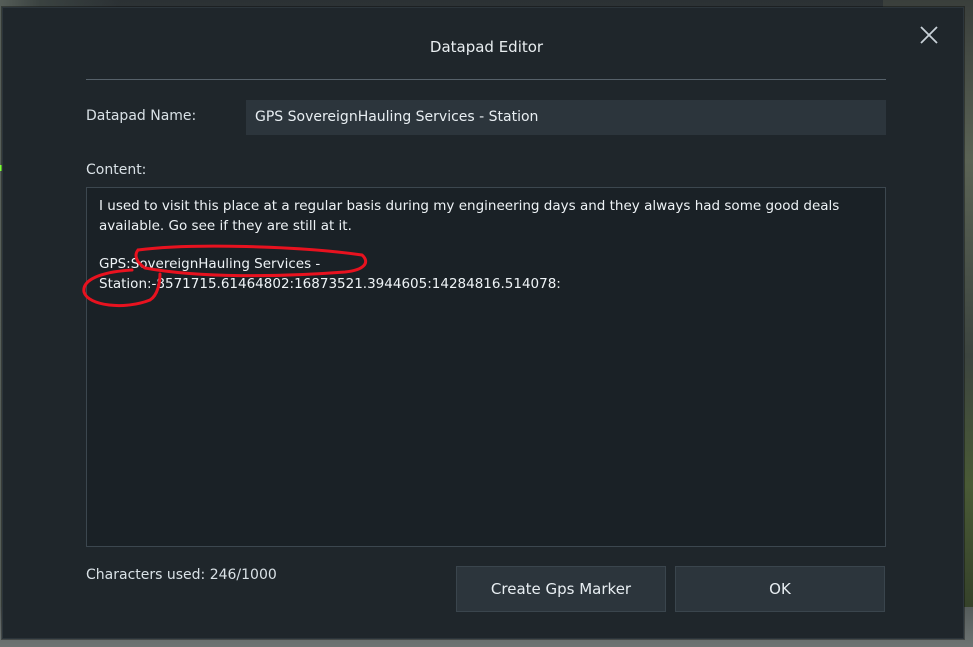  What do you see at coordinates (486, 79) in the screenshot?
I see `title-divider` at bounding box center [486, 79].